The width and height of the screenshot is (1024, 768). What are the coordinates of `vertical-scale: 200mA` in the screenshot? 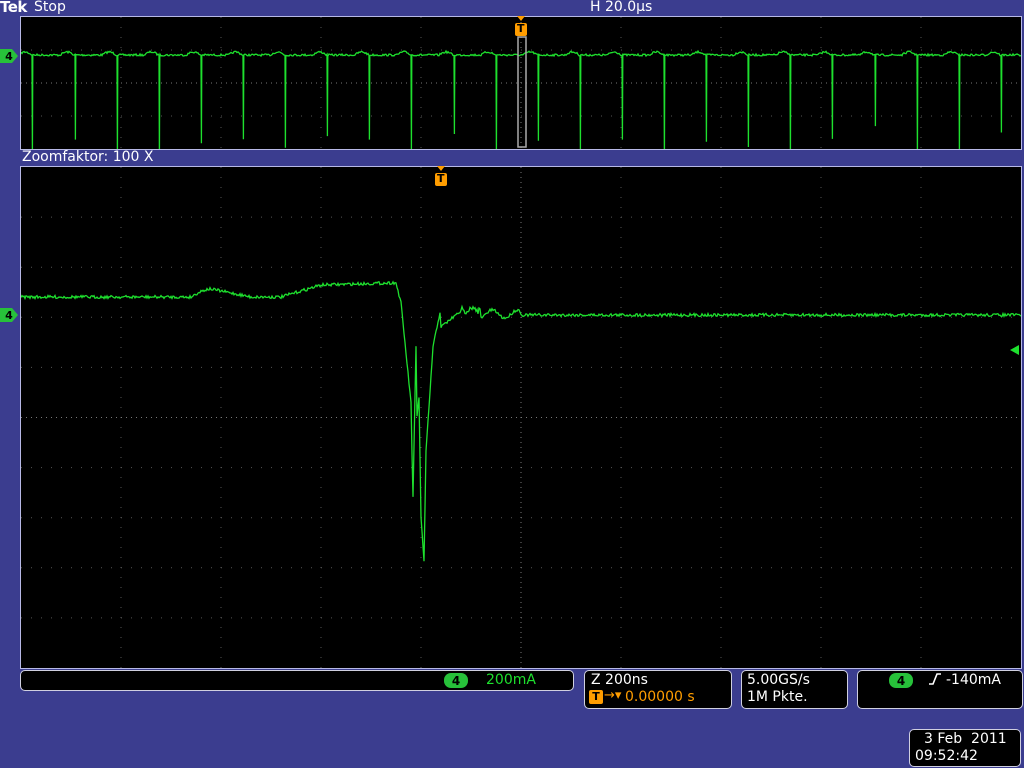 It's located at (511, 680).